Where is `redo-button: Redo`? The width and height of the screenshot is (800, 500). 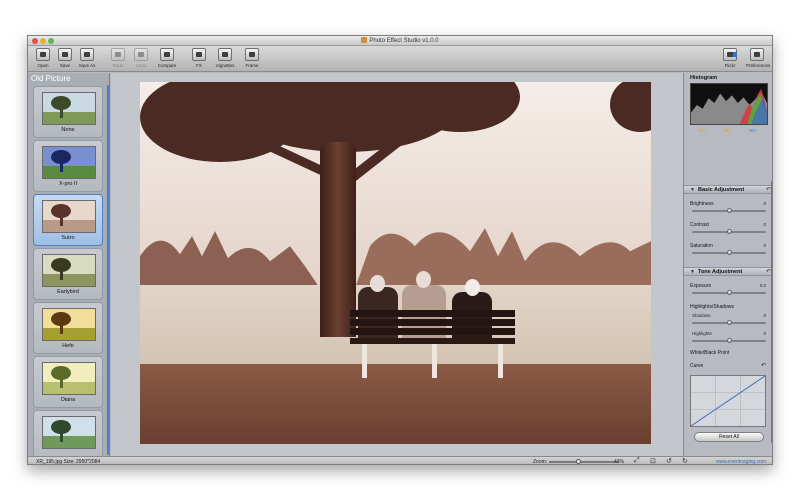 redo-button: Redo is located at coordinates (118, 58).